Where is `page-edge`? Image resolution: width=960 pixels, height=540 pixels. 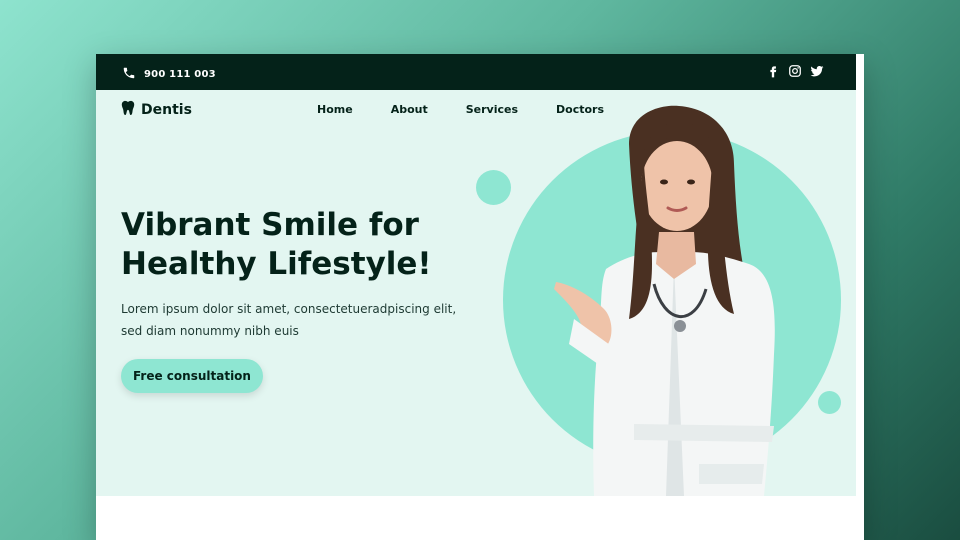
page-edge is located at coordinates (860, 297).